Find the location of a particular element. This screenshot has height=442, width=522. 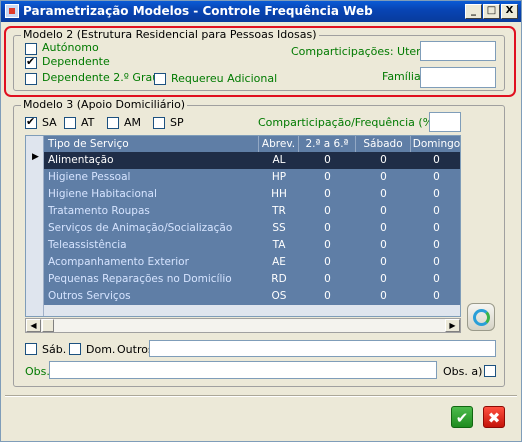

row-indicator: ▶ is located at coordinates (35, 160).